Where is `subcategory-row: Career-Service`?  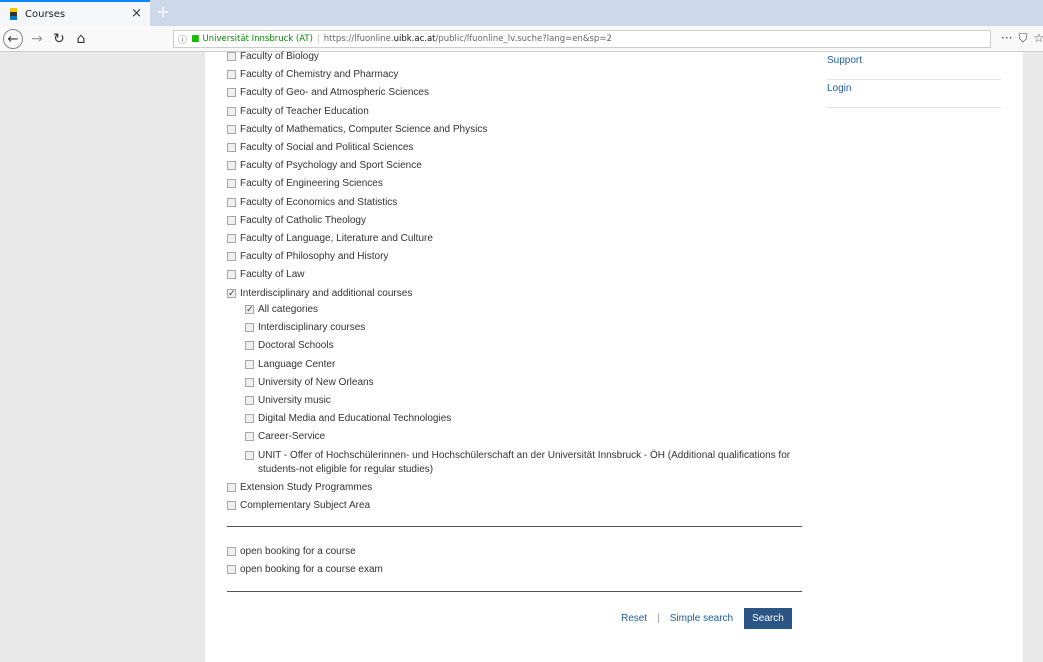
subcategory-row: Career-Service is located at coordinates (525, 437).